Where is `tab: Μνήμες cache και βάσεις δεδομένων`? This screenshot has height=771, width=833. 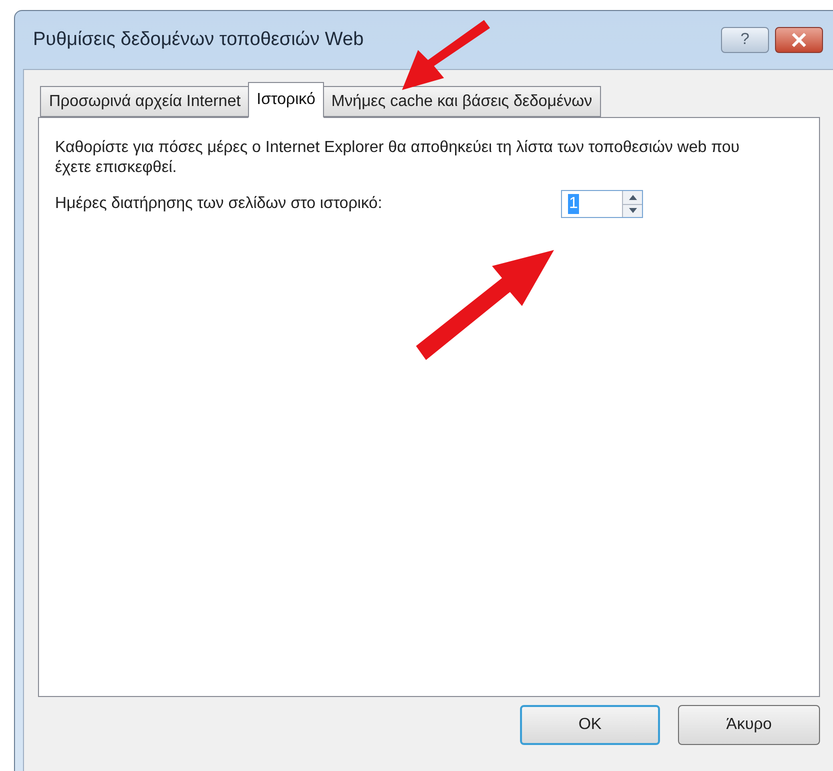 tab: Μνήμες cache και βάσεις δεδομένων is located at coordinates (462, 101).